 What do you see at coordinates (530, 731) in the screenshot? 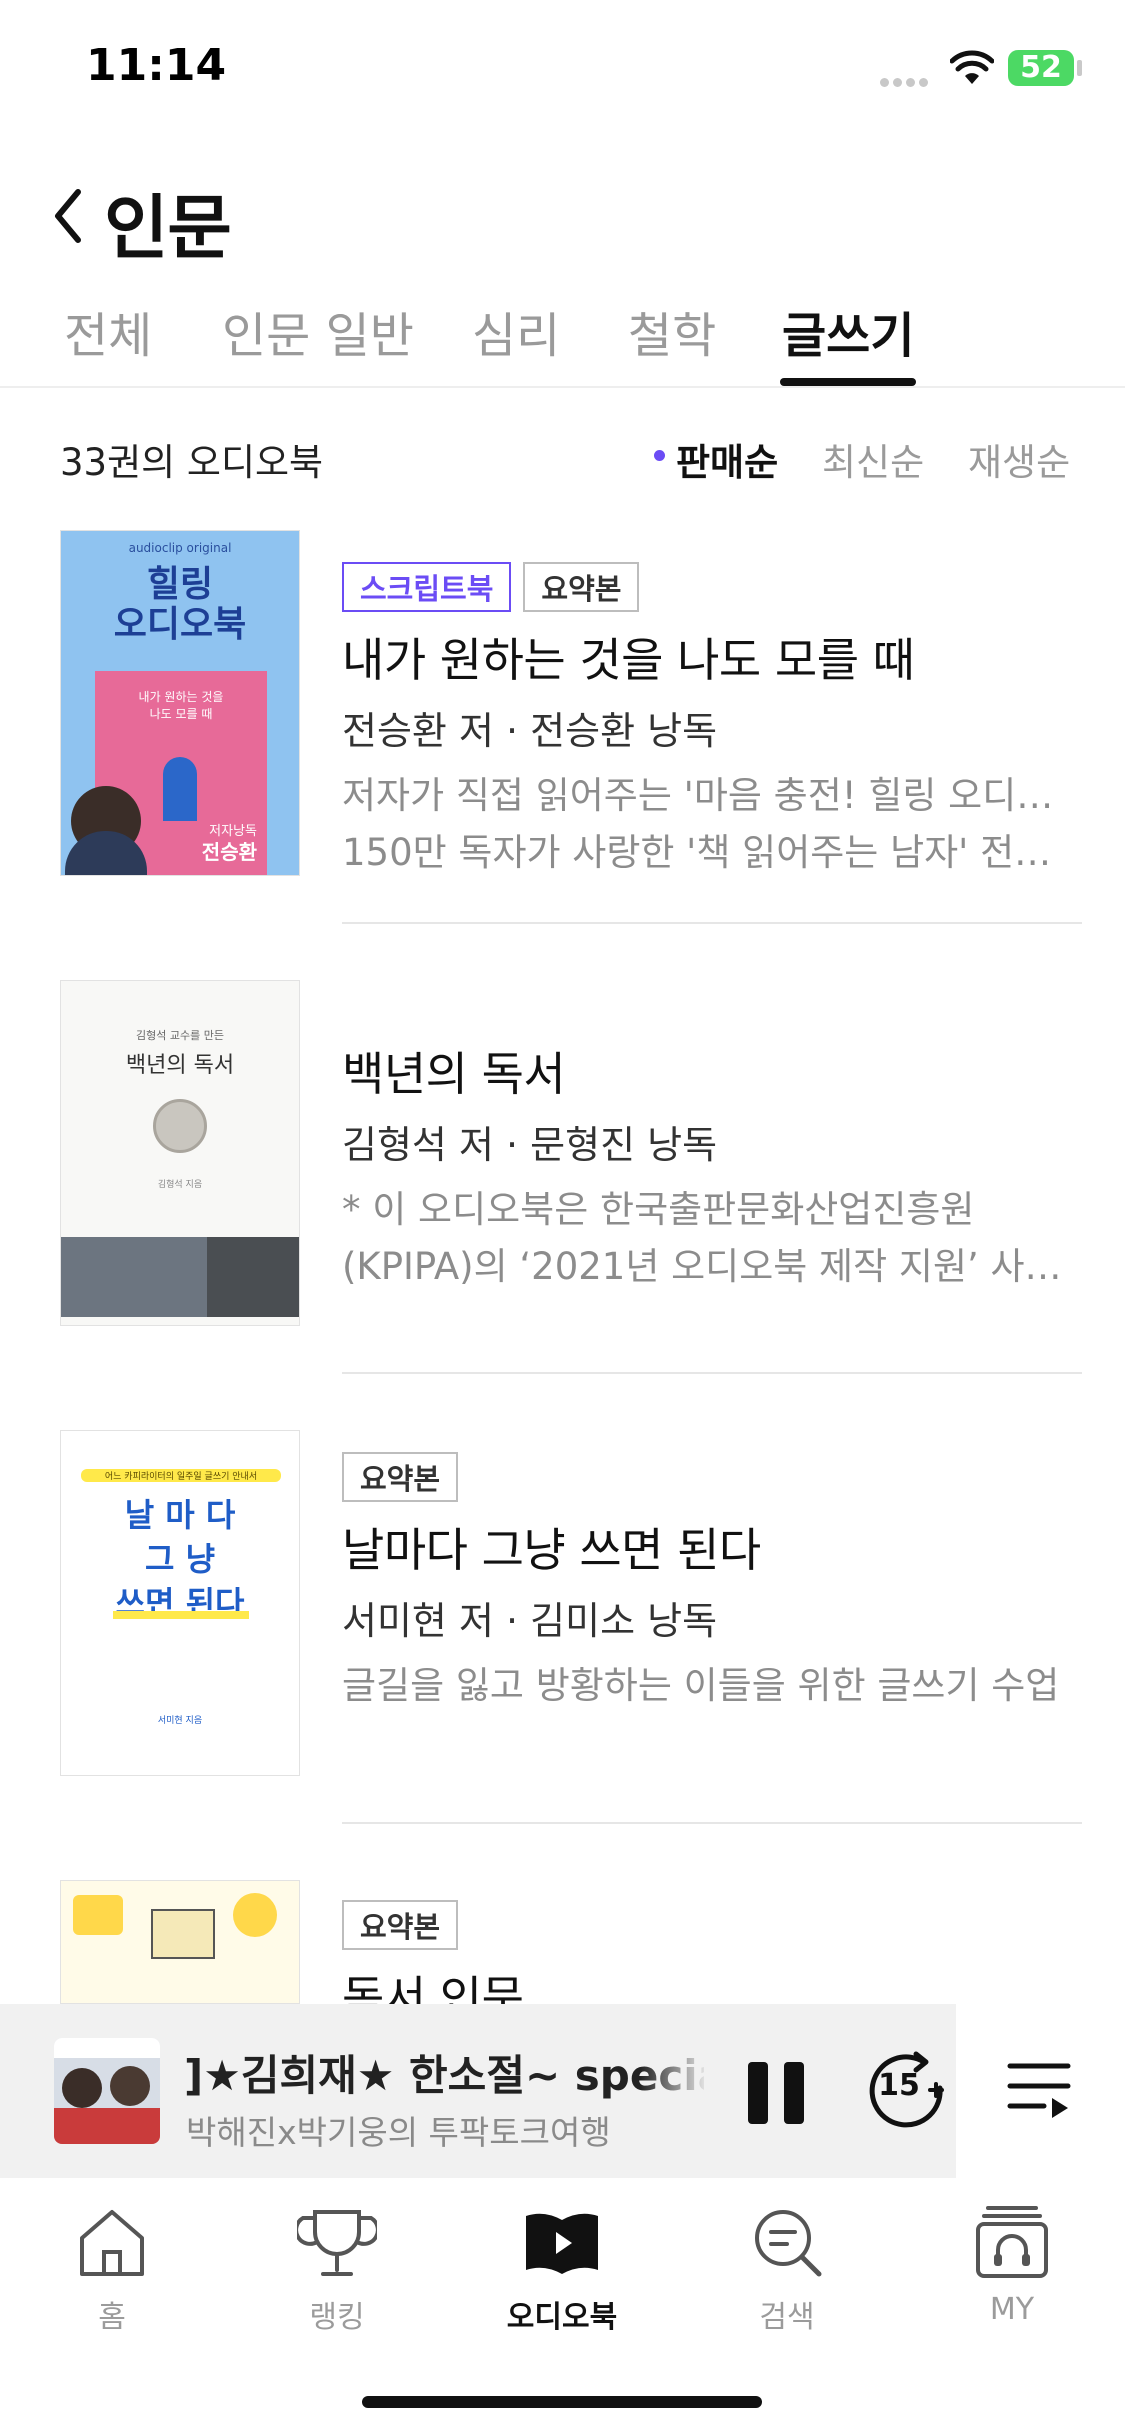
I see `book-author: 전승환 저 · 전승환 낭독` at bounding box center [530, 731].